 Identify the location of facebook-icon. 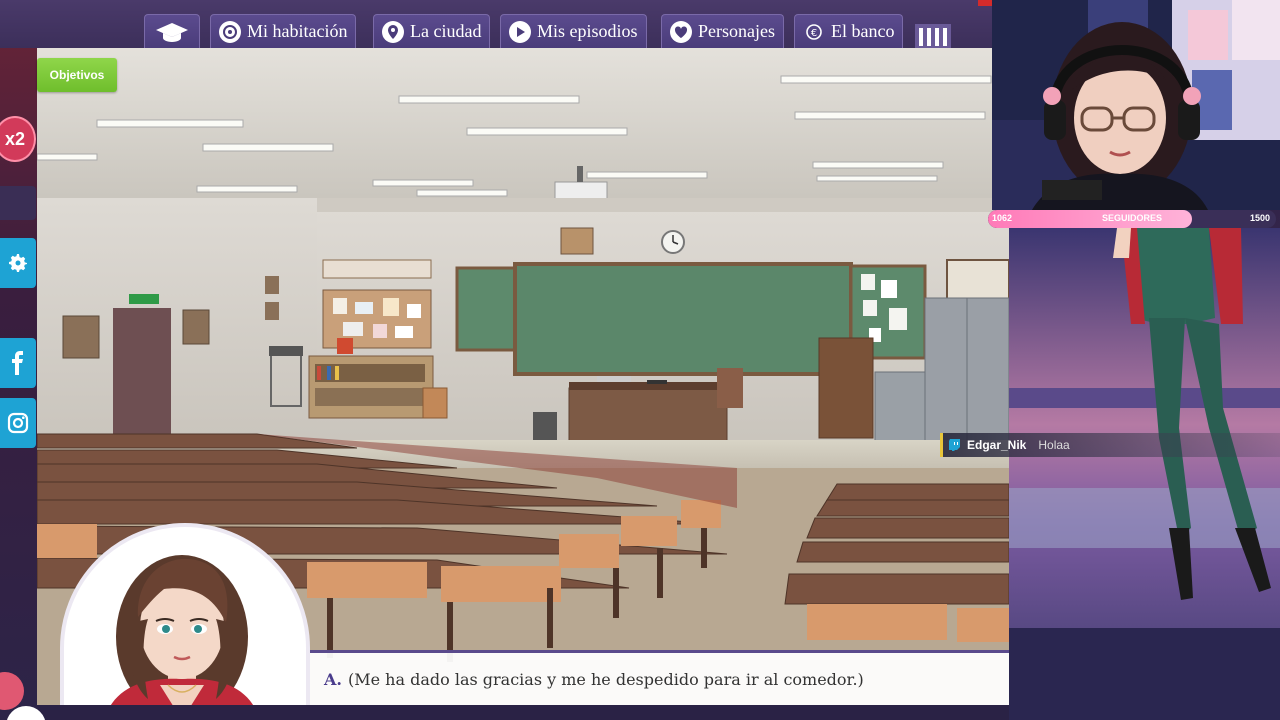
(17, 363).